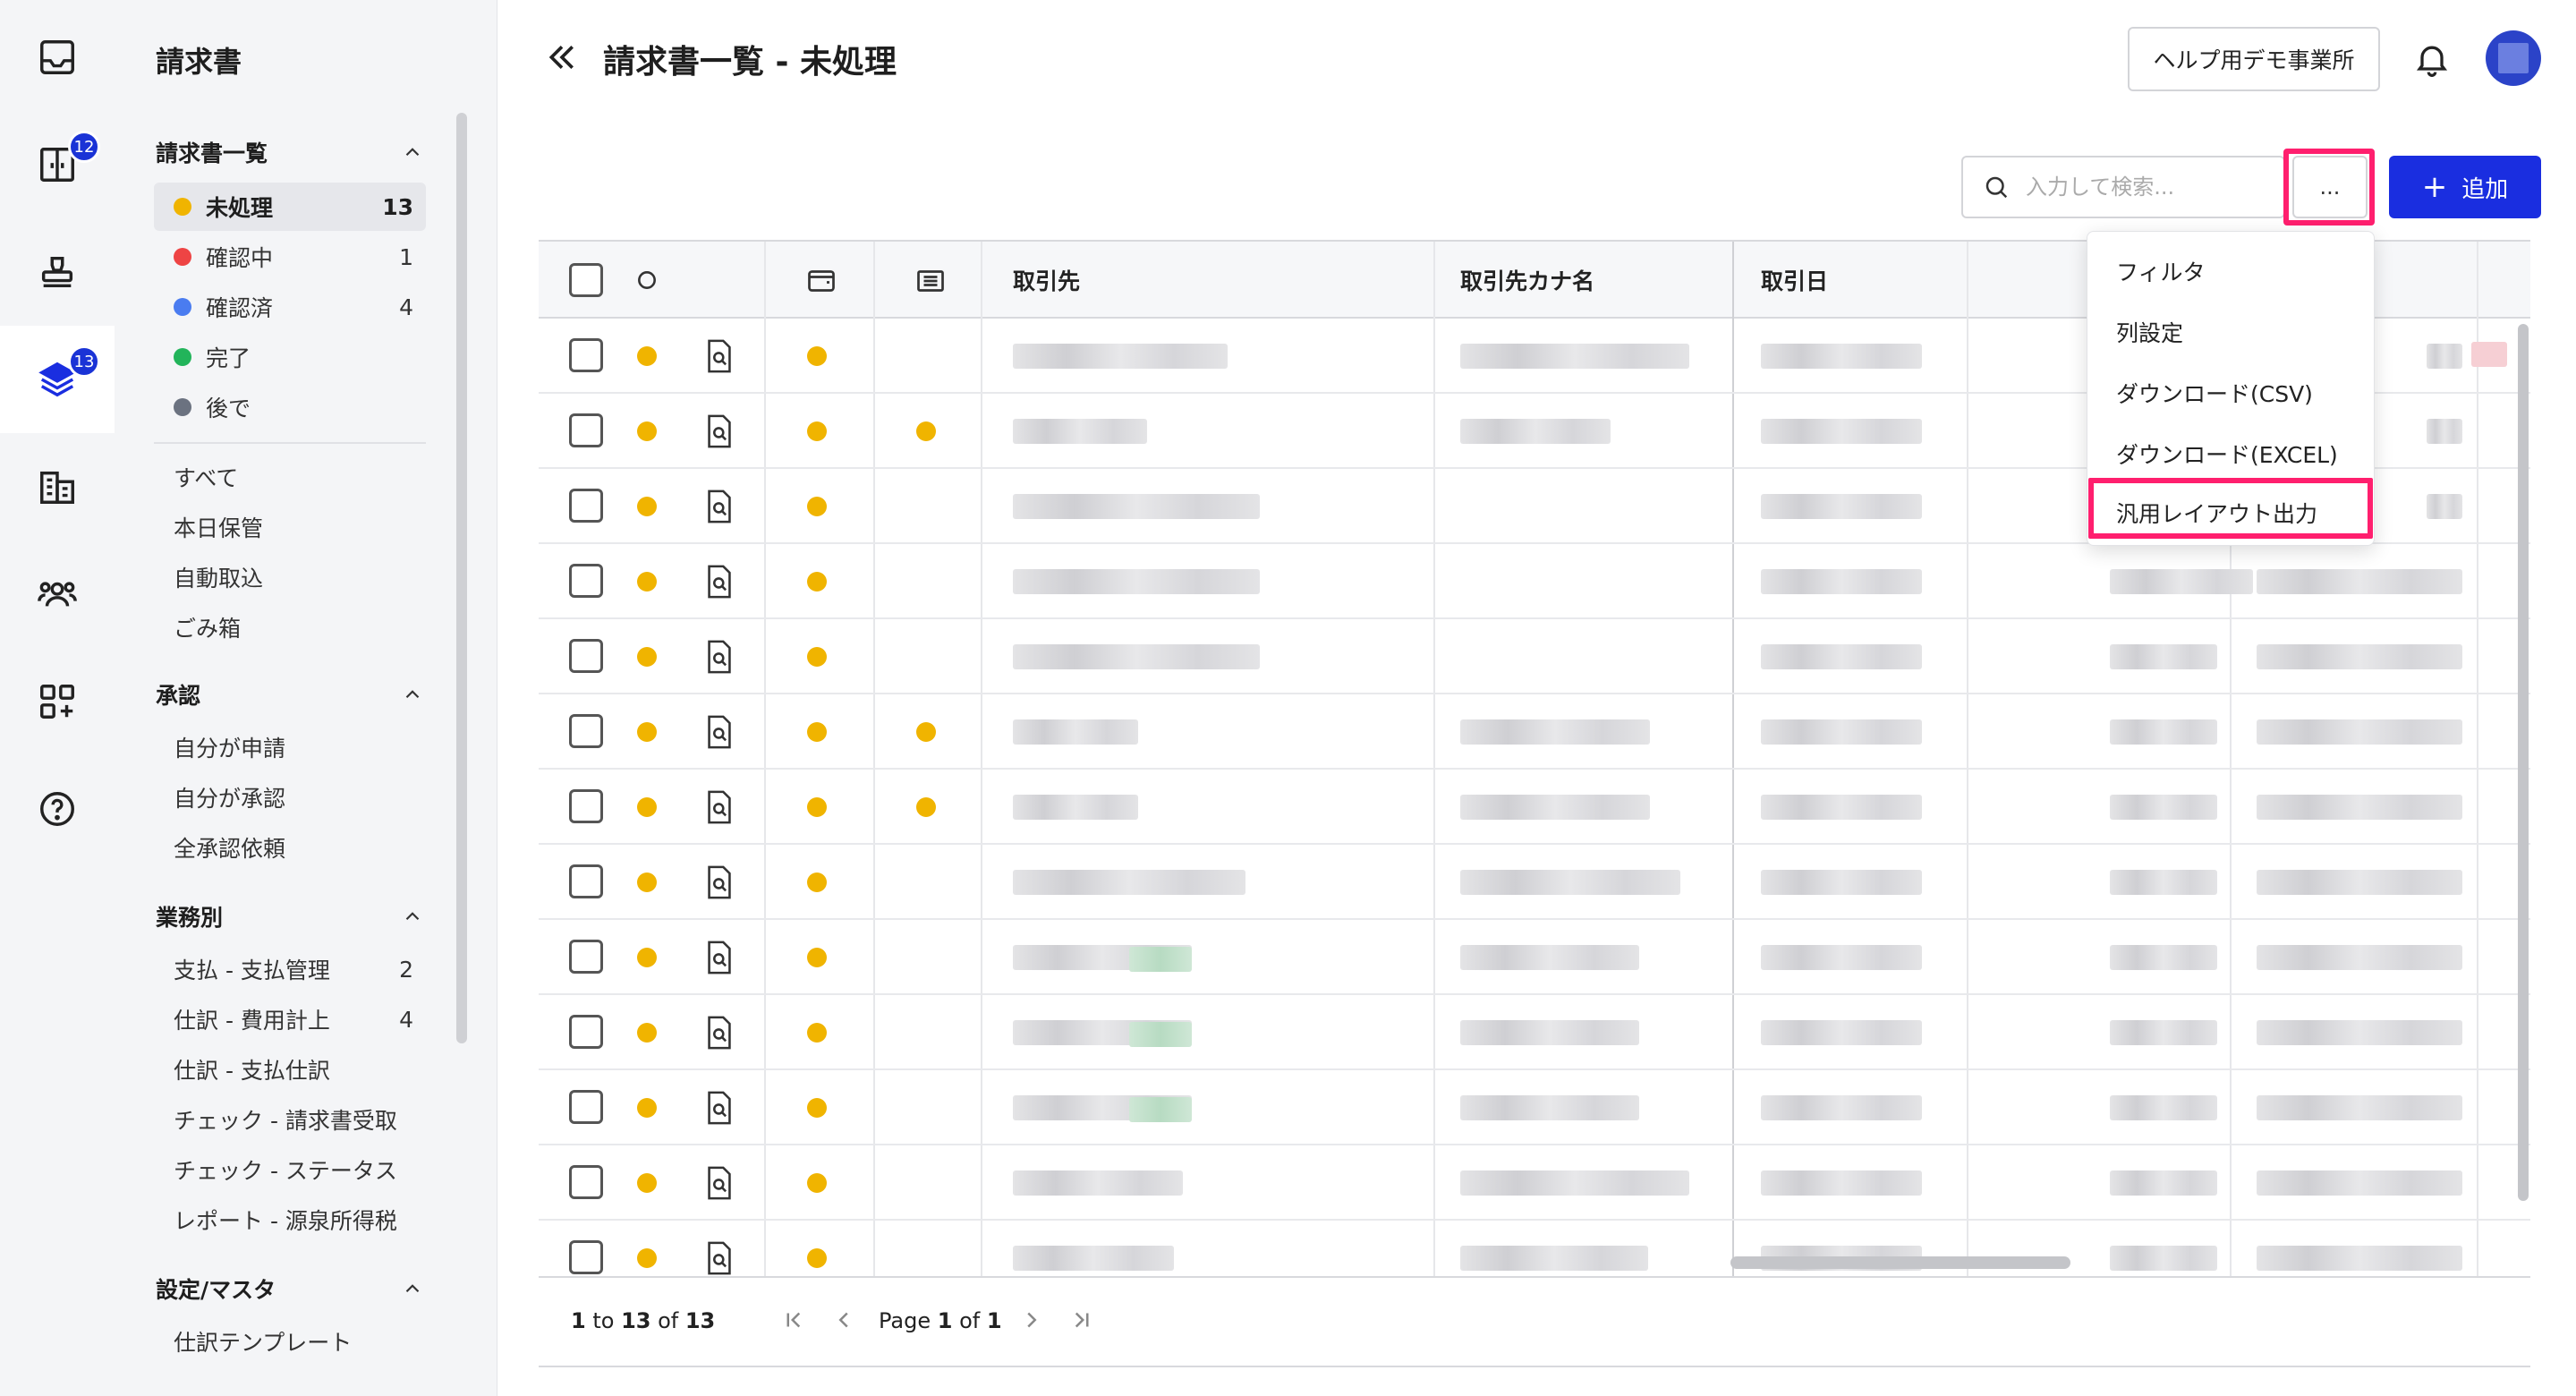  Describe the element at coordinates (290, 627) in the screenshot. I see `sidebar-item-trash: ごみ箱` at that location.